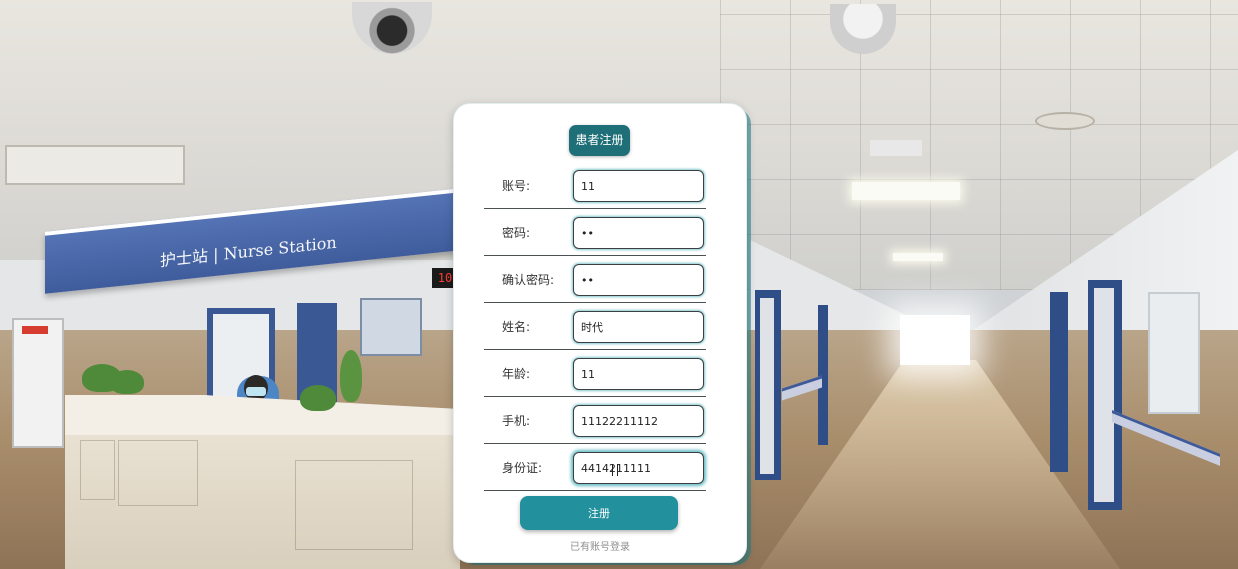 The height and width of the screenshot is (569, 1238). Describe the element at coordinates (256, 391) in the screenshot. I see `nurse-mask` at that location.